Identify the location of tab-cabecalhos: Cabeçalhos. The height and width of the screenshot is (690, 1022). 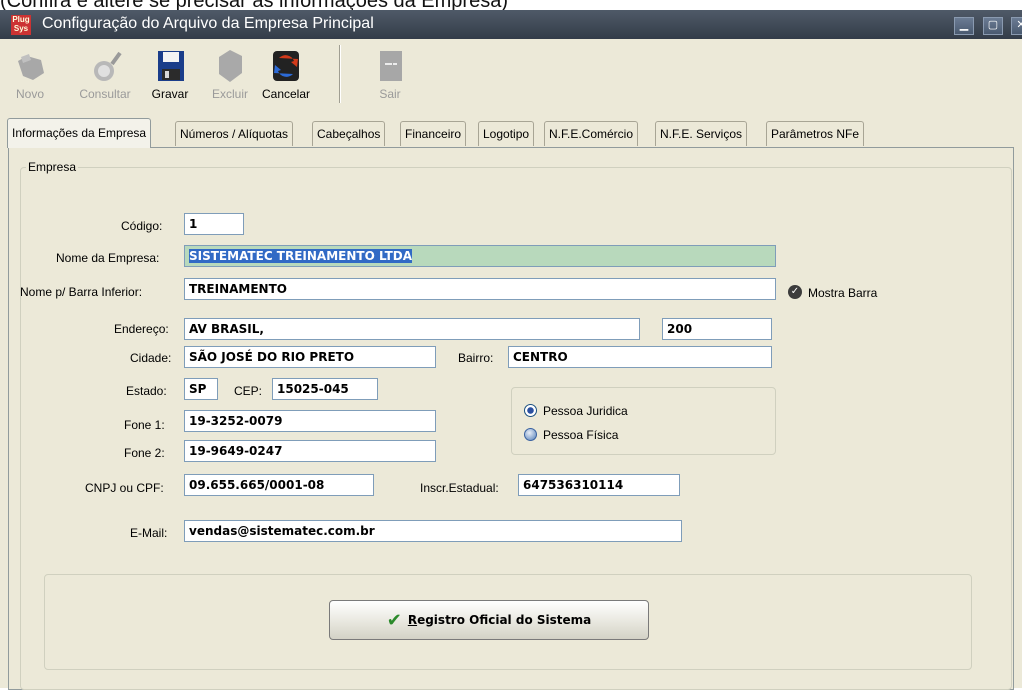
(349, 133).